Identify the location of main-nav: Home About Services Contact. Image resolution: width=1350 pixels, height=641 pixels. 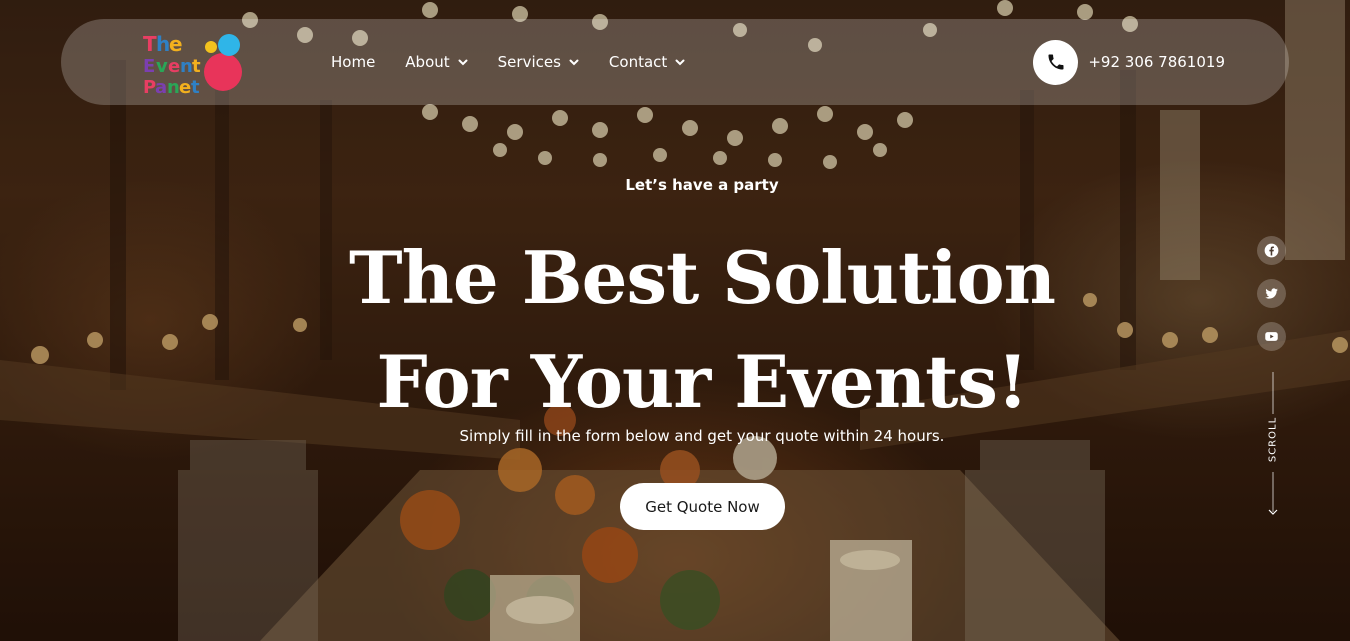
(523, 62).